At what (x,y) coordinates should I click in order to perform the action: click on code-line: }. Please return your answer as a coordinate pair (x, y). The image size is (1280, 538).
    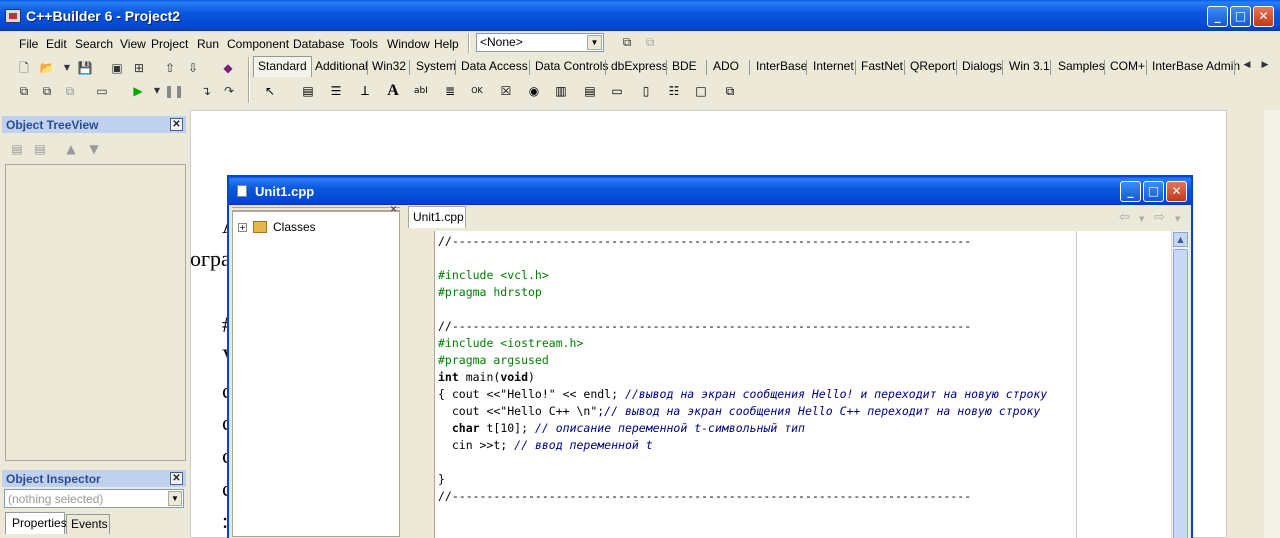
    Looking at the image, I should click on (441, 479).